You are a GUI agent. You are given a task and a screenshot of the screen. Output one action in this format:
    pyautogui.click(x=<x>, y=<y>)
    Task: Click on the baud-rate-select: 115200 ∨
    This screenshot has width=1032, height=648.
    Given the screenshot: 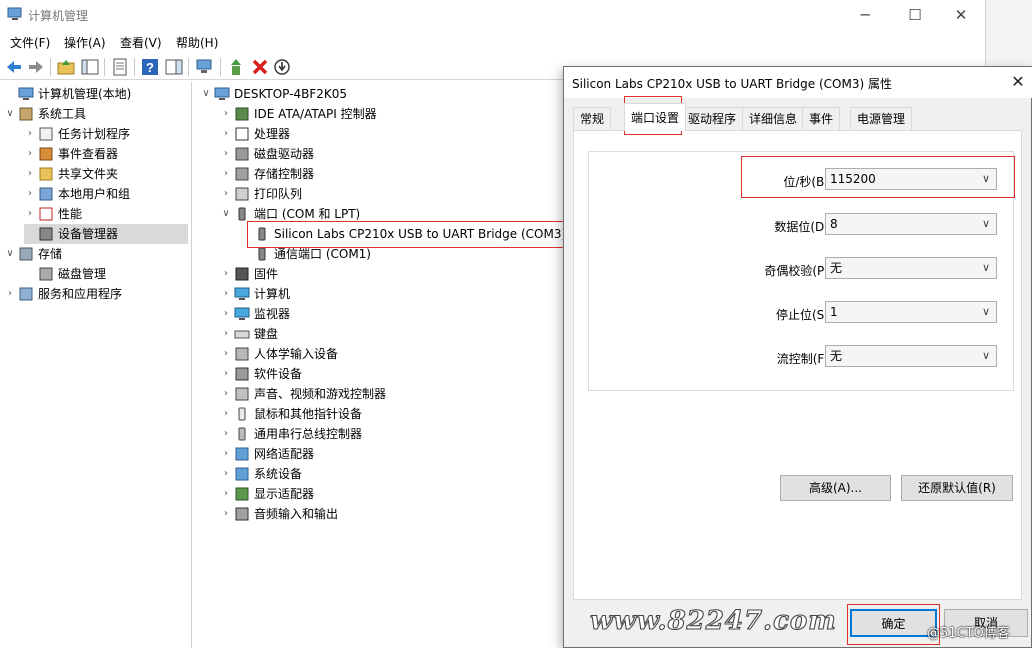 What is the action you would take?
    pyautogui.click(x=911, y=179)
    